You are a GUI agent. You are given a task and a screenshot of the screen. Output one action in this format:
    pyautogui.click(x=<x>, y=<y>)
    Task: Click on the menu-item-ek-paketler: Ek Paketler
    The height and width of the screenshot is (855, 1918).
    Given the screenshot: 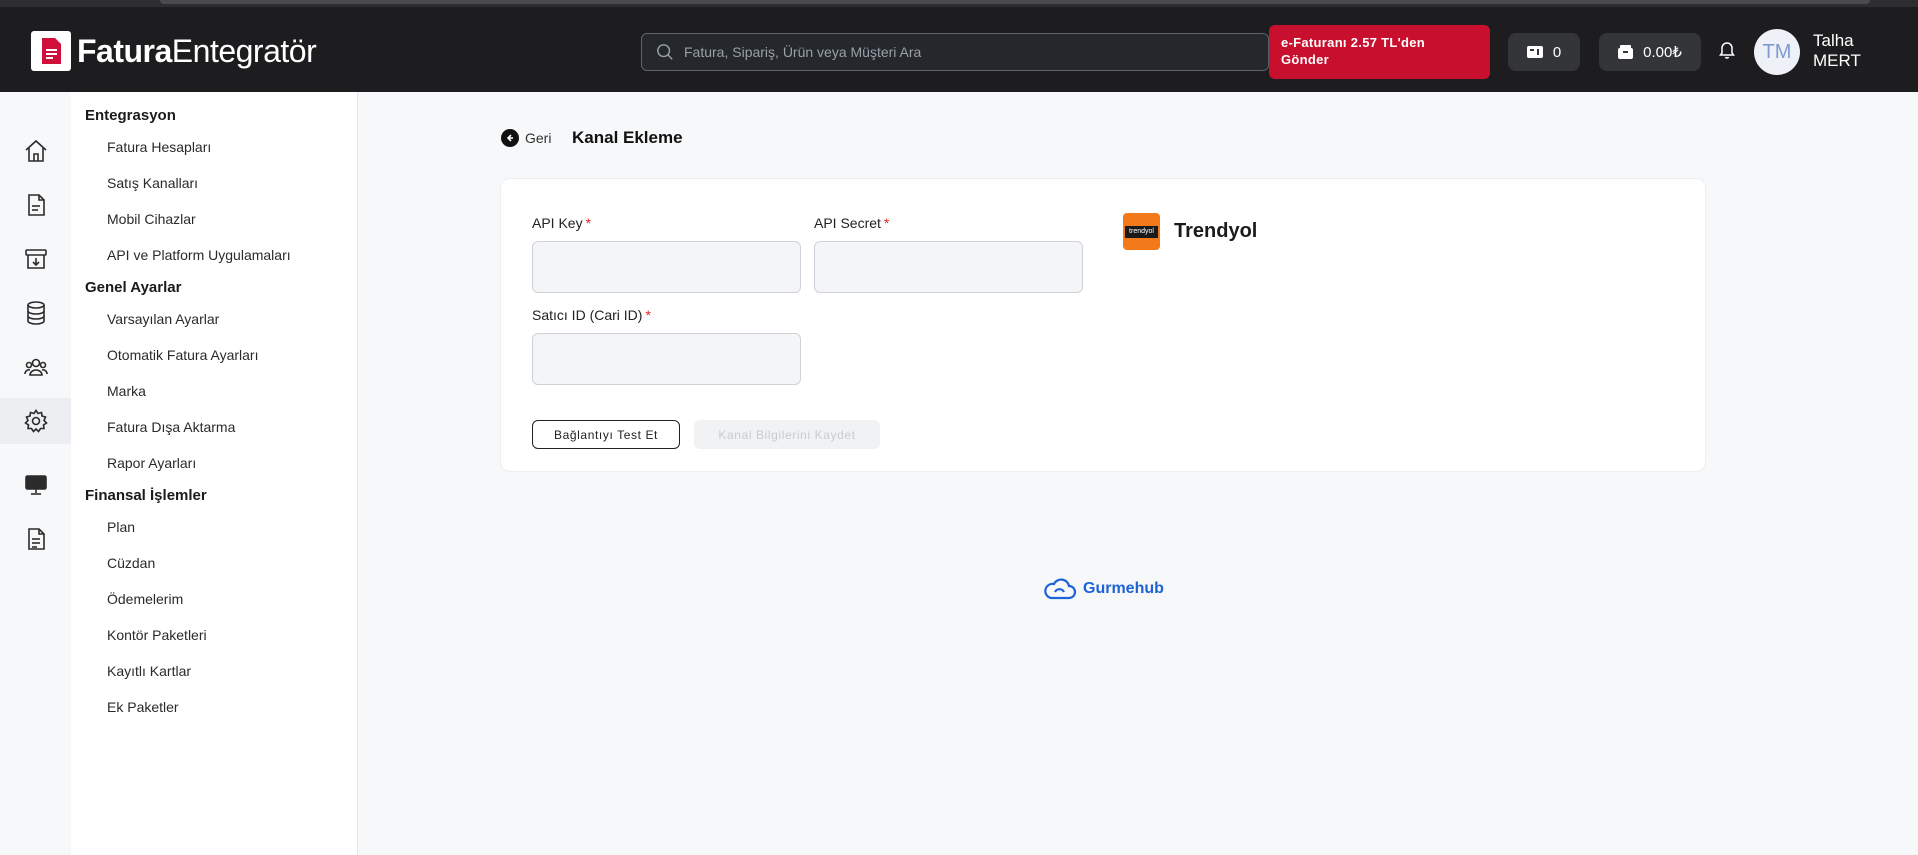 What is the action you would take?
    pyautogui.click(x=143, y=707)
    